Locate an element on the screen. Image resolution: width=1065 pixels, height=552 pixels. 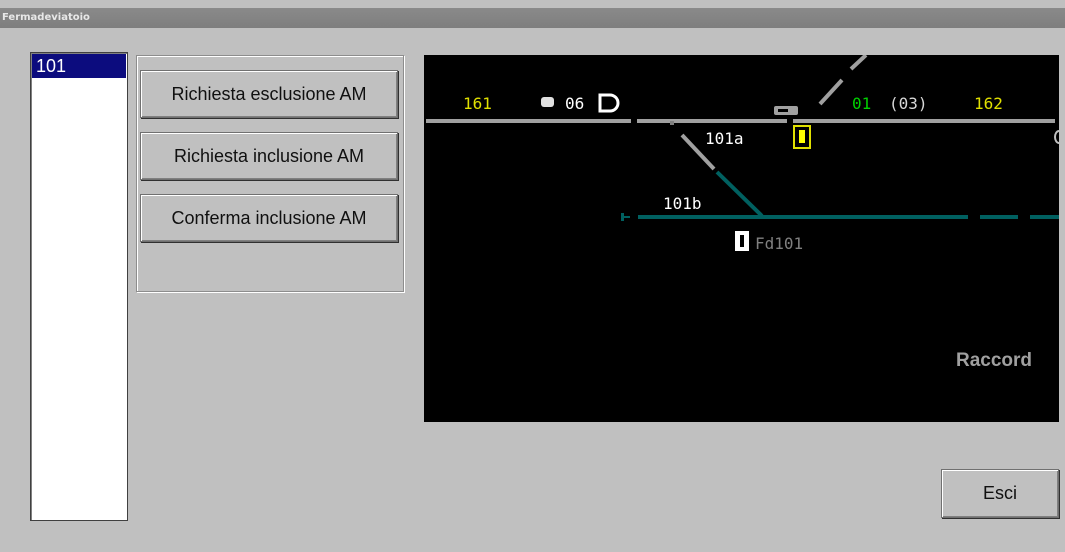
label-161: 161 is located at coordinates (477, 103).